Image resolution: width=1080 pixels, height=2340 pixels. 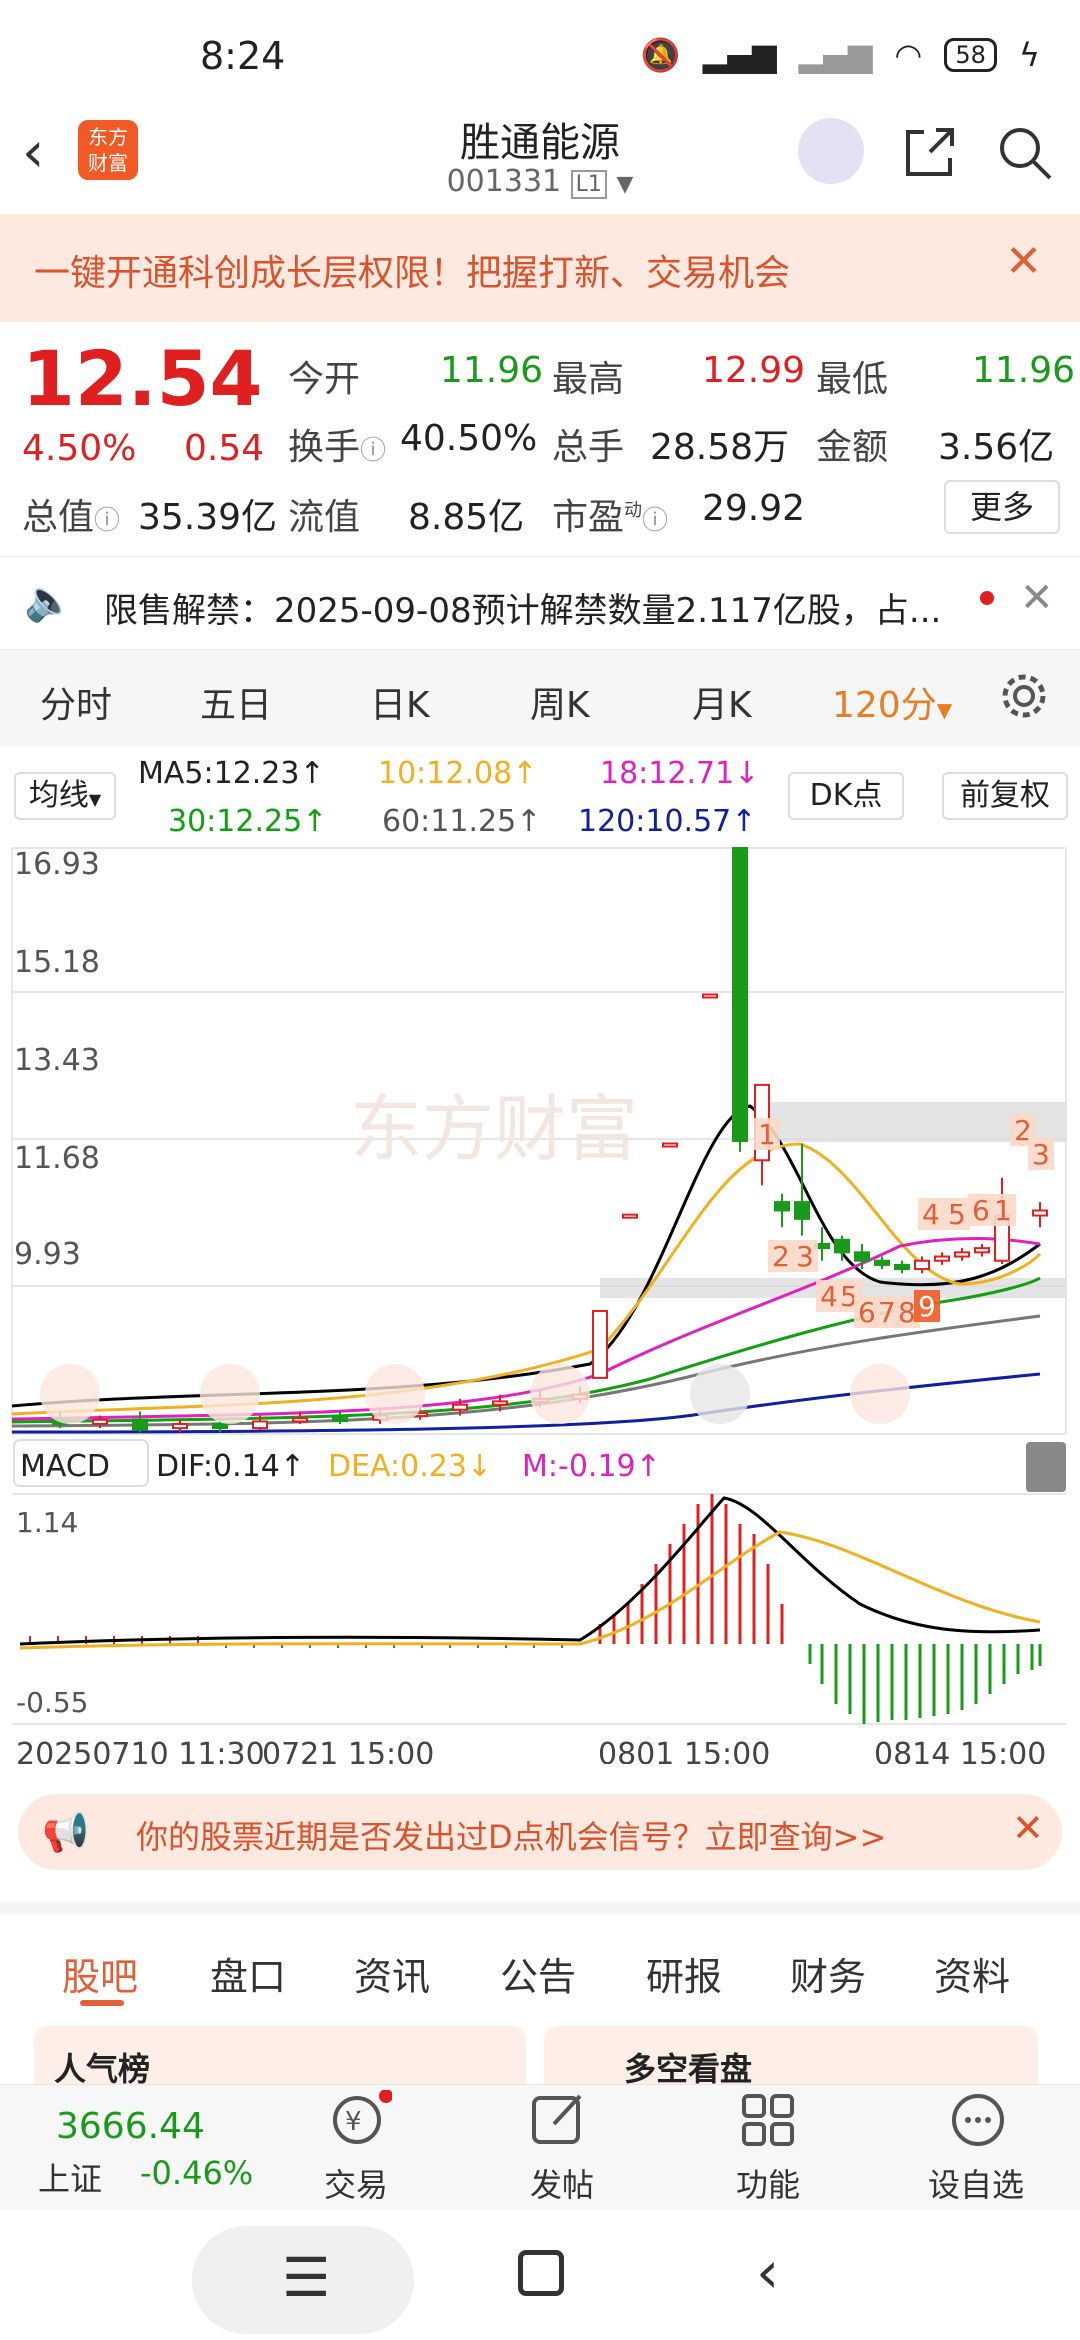 What do you see at coordinates (660, 55) in the screenshot?
I see `mute-bell-icon: 🔕` at bounding box center [660, 55].